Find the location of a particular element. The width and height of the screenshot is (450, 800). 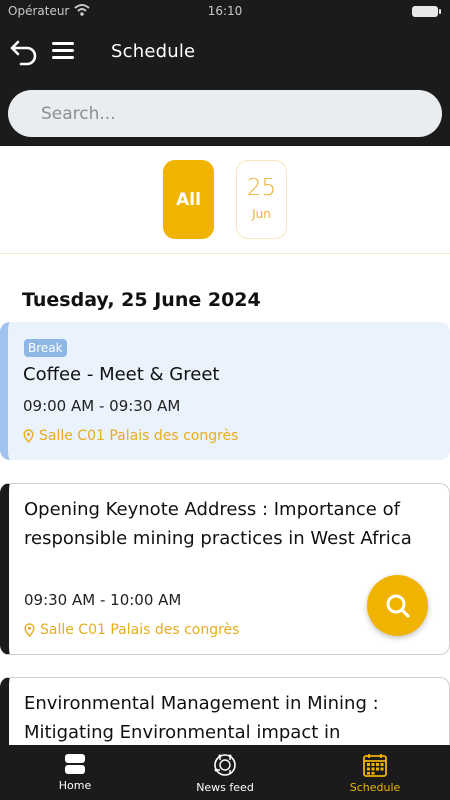

menu-button is located at coordinates (63, 51).